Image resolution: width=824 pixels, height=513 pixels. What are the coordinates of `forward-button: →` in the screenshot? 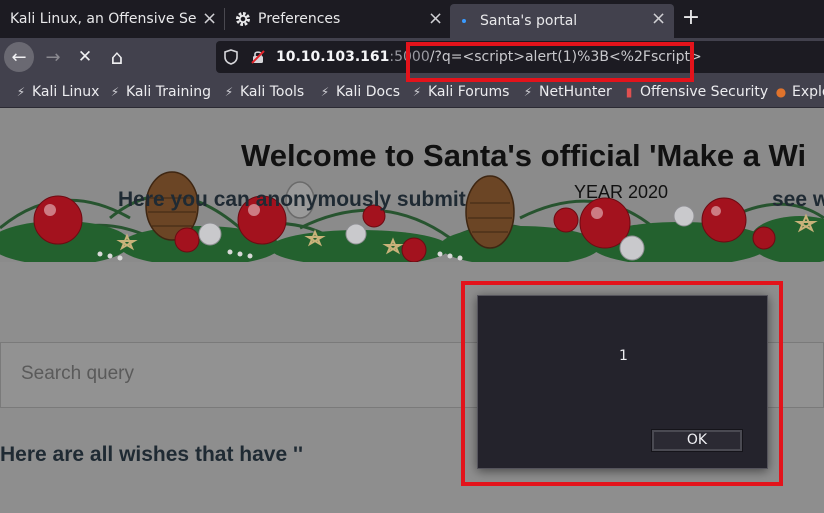 It's located at (53, 57).